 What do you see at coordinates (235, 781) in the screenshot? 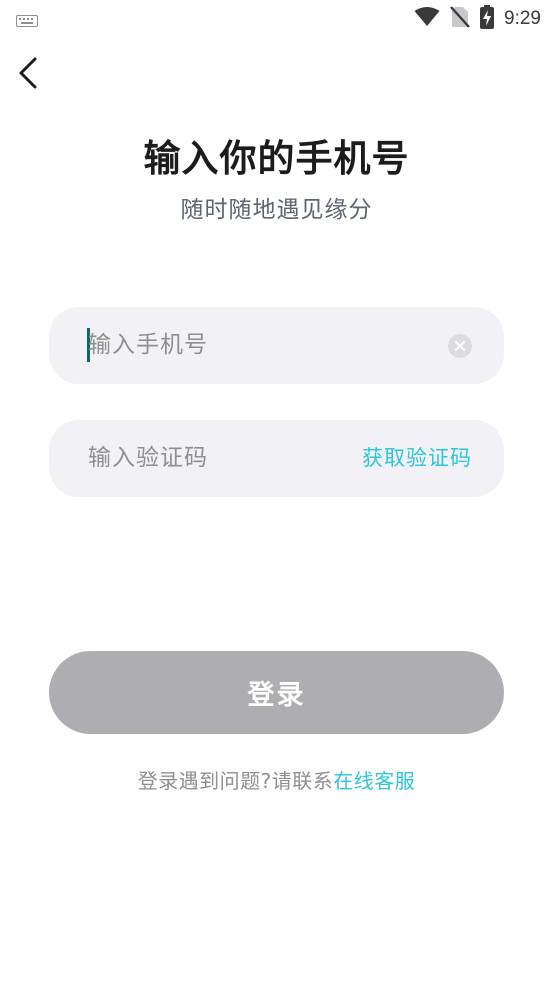
I see `help-text: 登录遇到问题?请联系` at bounding box center [235, 781].